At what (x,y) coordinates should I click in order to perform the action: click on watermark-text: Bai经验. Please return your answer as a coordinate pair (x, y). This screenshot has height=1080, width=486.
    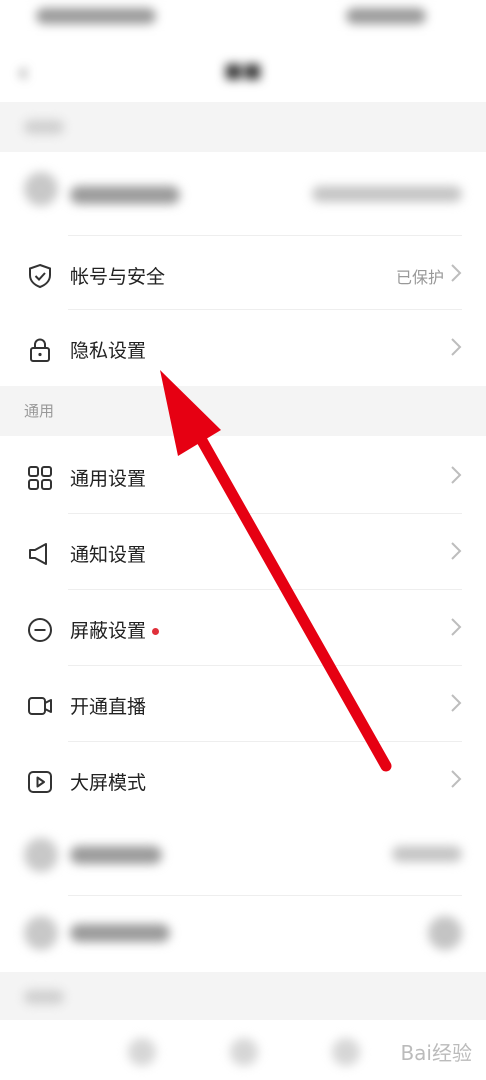
    Looking at the image, I should click on (436, 1053).